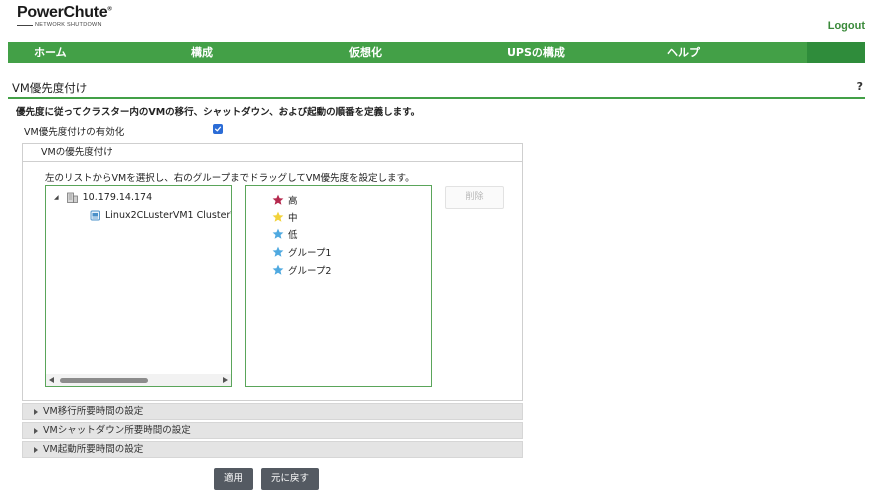 Image resolution: width=870 pixels, height=500 pixels. I want to click on tree-horizontal-scrollbar, so click(138, 380).